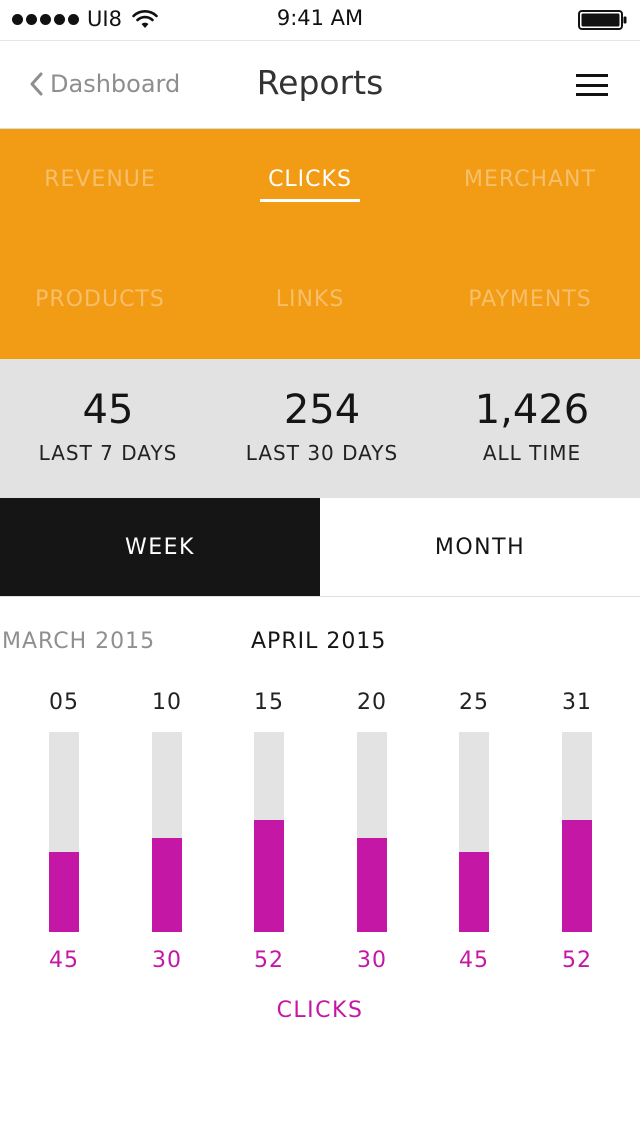 Image resolution: width=640 pixels, height=1136 pixels. I want to click on period-toggle: WEEK MONTH, so click(320, 547).